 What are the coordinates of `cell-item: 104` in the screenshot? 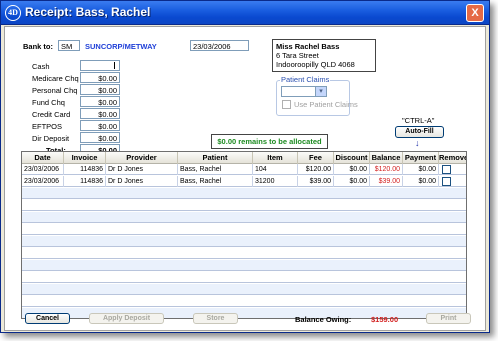 It's located at (275, 169).